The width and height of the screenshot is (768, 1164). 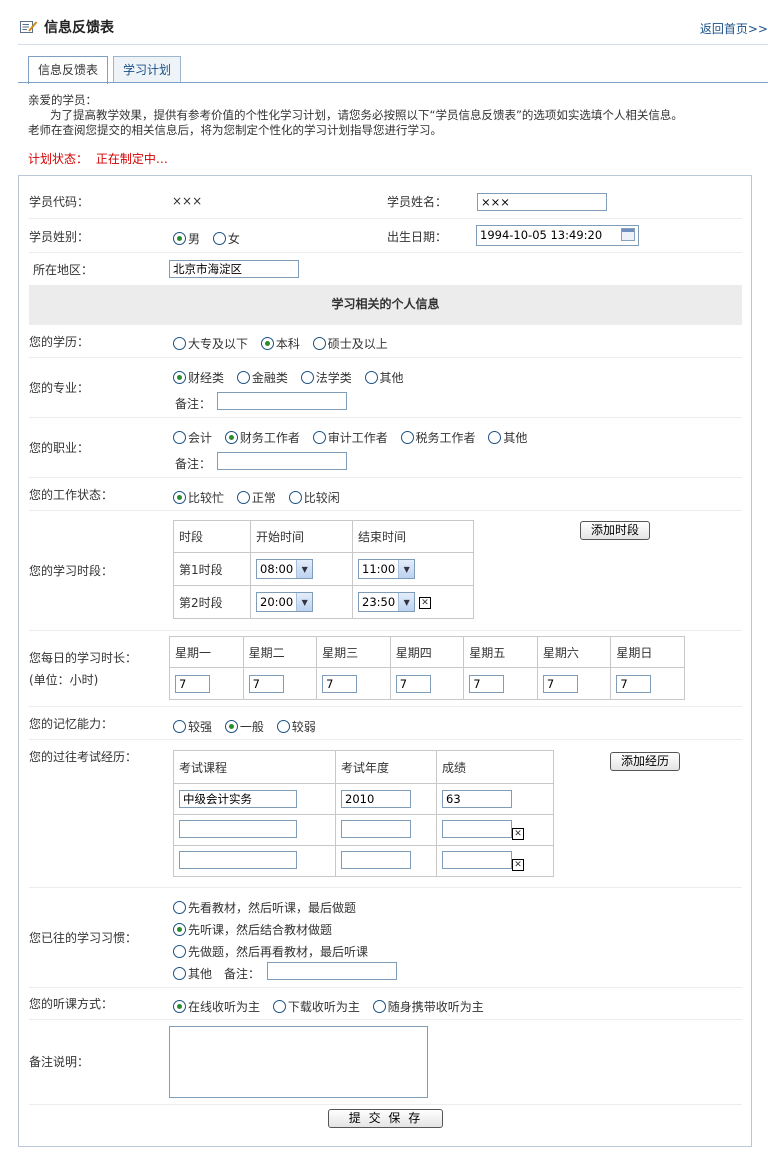 I want to click on memory-option: 较强, so click(x=192, y=726).